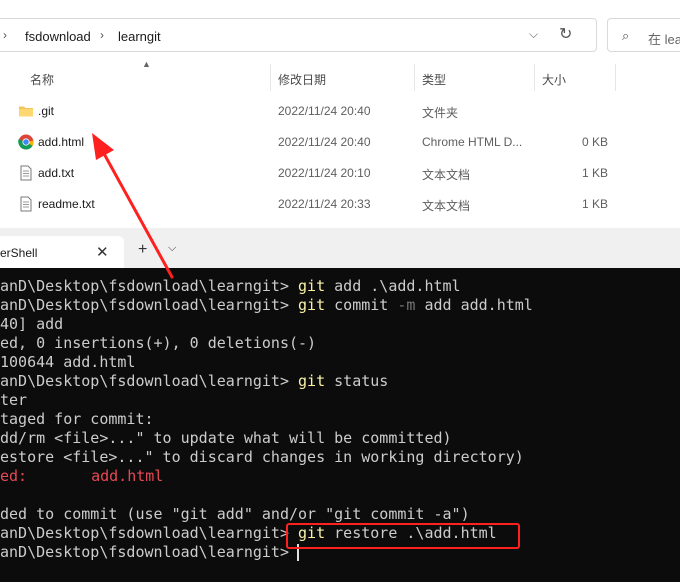 The image size is (680, 582). What do you see at coordinates (142, 250) in the screenshot?
I see `new-tab-button: +` at bounding box center [142, 250].